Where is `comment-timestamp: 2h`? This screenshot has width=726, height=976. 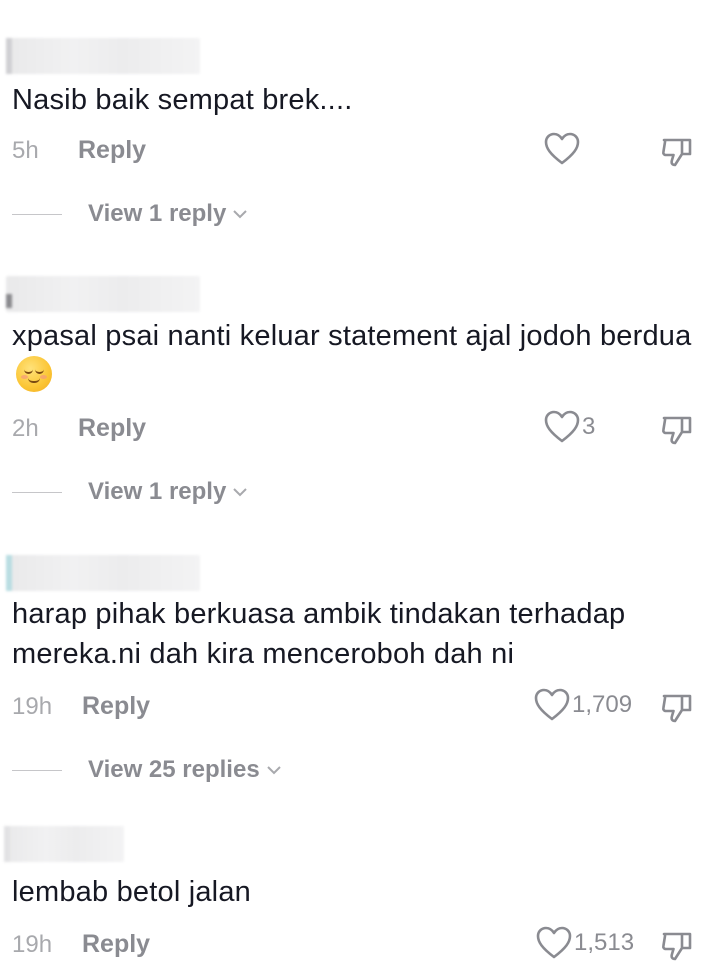
comment-timestamp: 2h is located at coordinates (25, 428).